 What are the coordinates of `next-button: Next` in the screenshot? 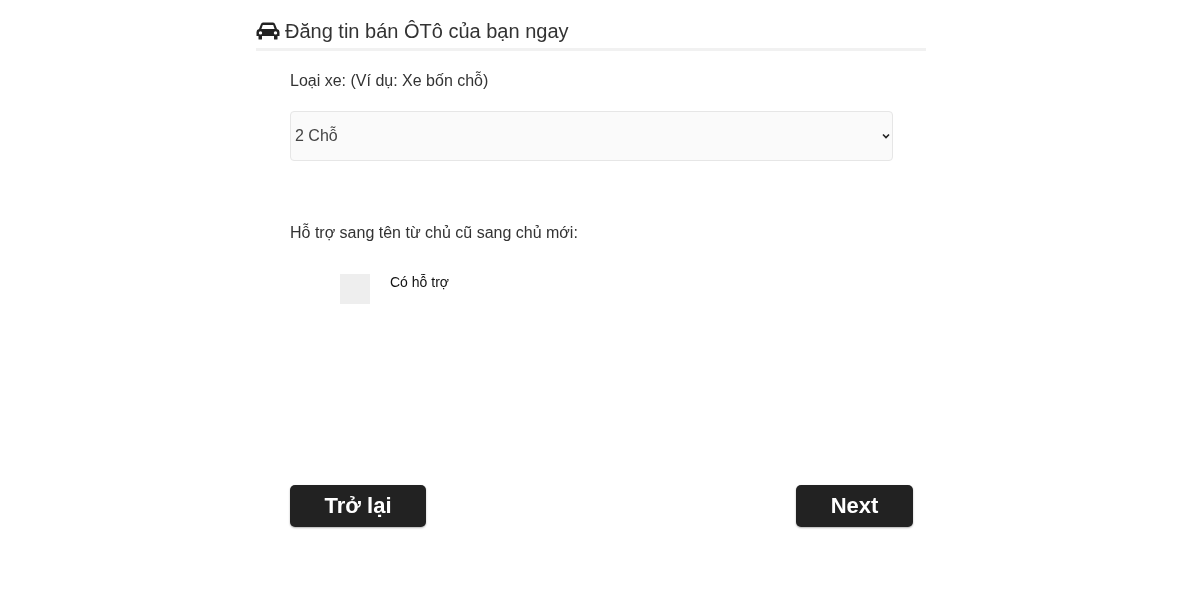 It's located at (854, 506).